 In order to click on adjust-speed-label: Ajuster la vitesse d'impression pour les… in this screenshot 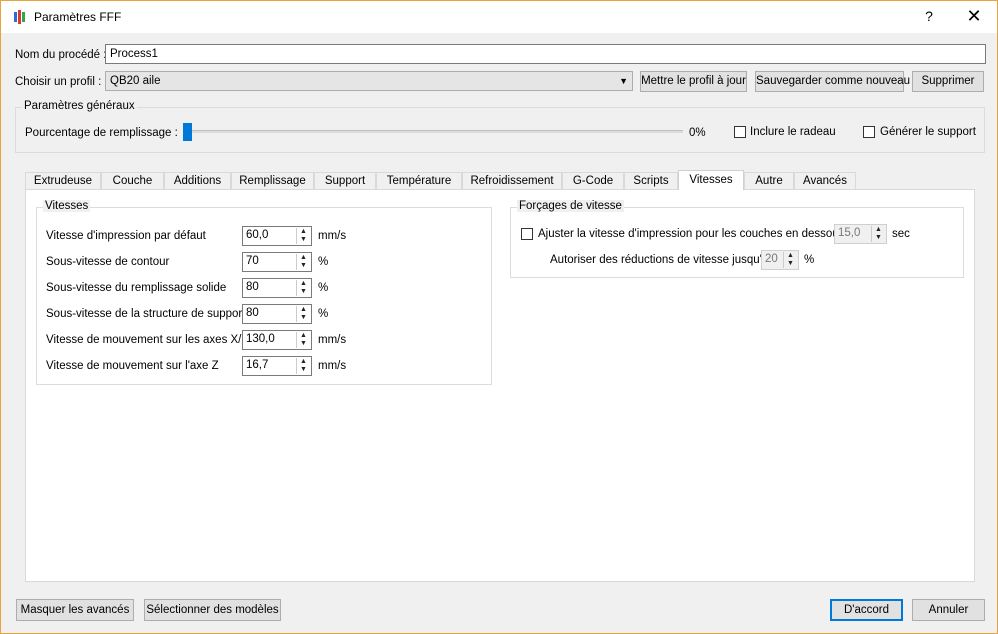, I will do `click(691, 234)`.